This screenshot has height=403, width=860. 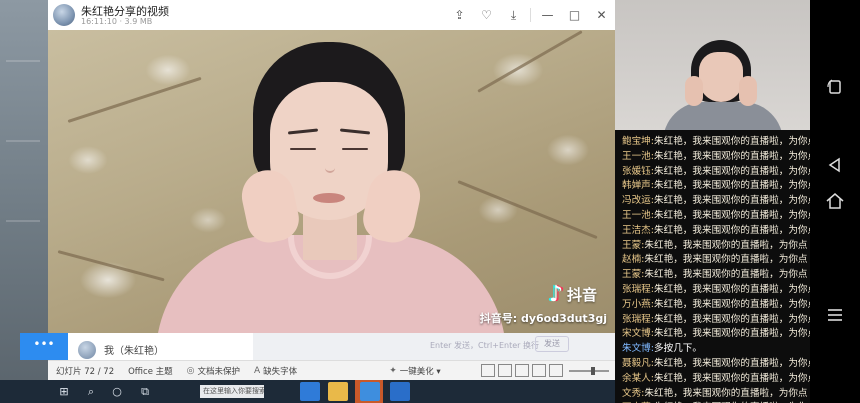 I want to click on close-button: ✕, so click(x=601, y=15).